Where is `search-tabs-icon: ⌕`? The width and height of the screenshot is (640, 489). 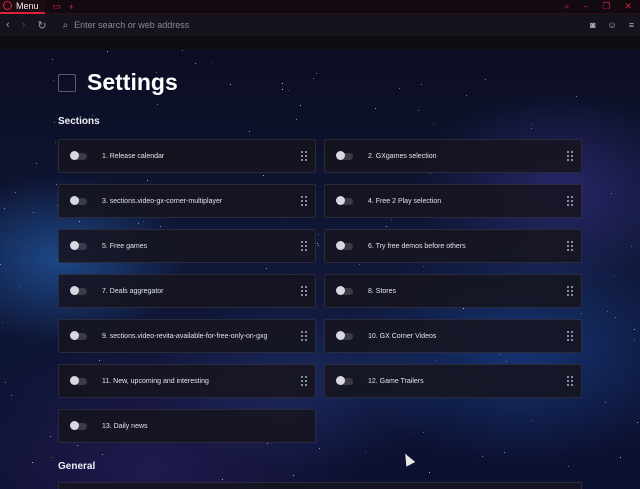
search-tabs-icon: ⌕ is located at coordinates (566, 6).